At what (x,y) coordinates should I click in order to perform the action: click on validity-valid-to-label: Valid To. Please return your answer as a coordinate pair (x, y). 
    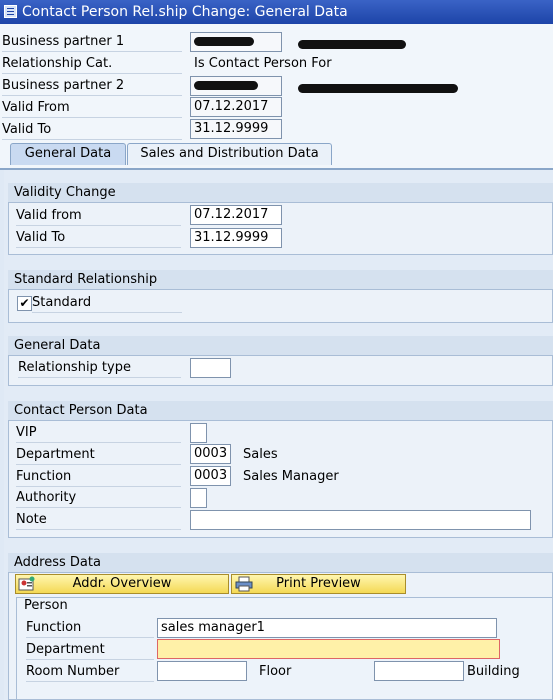
    Looking at the image, I should click on (98, 238).